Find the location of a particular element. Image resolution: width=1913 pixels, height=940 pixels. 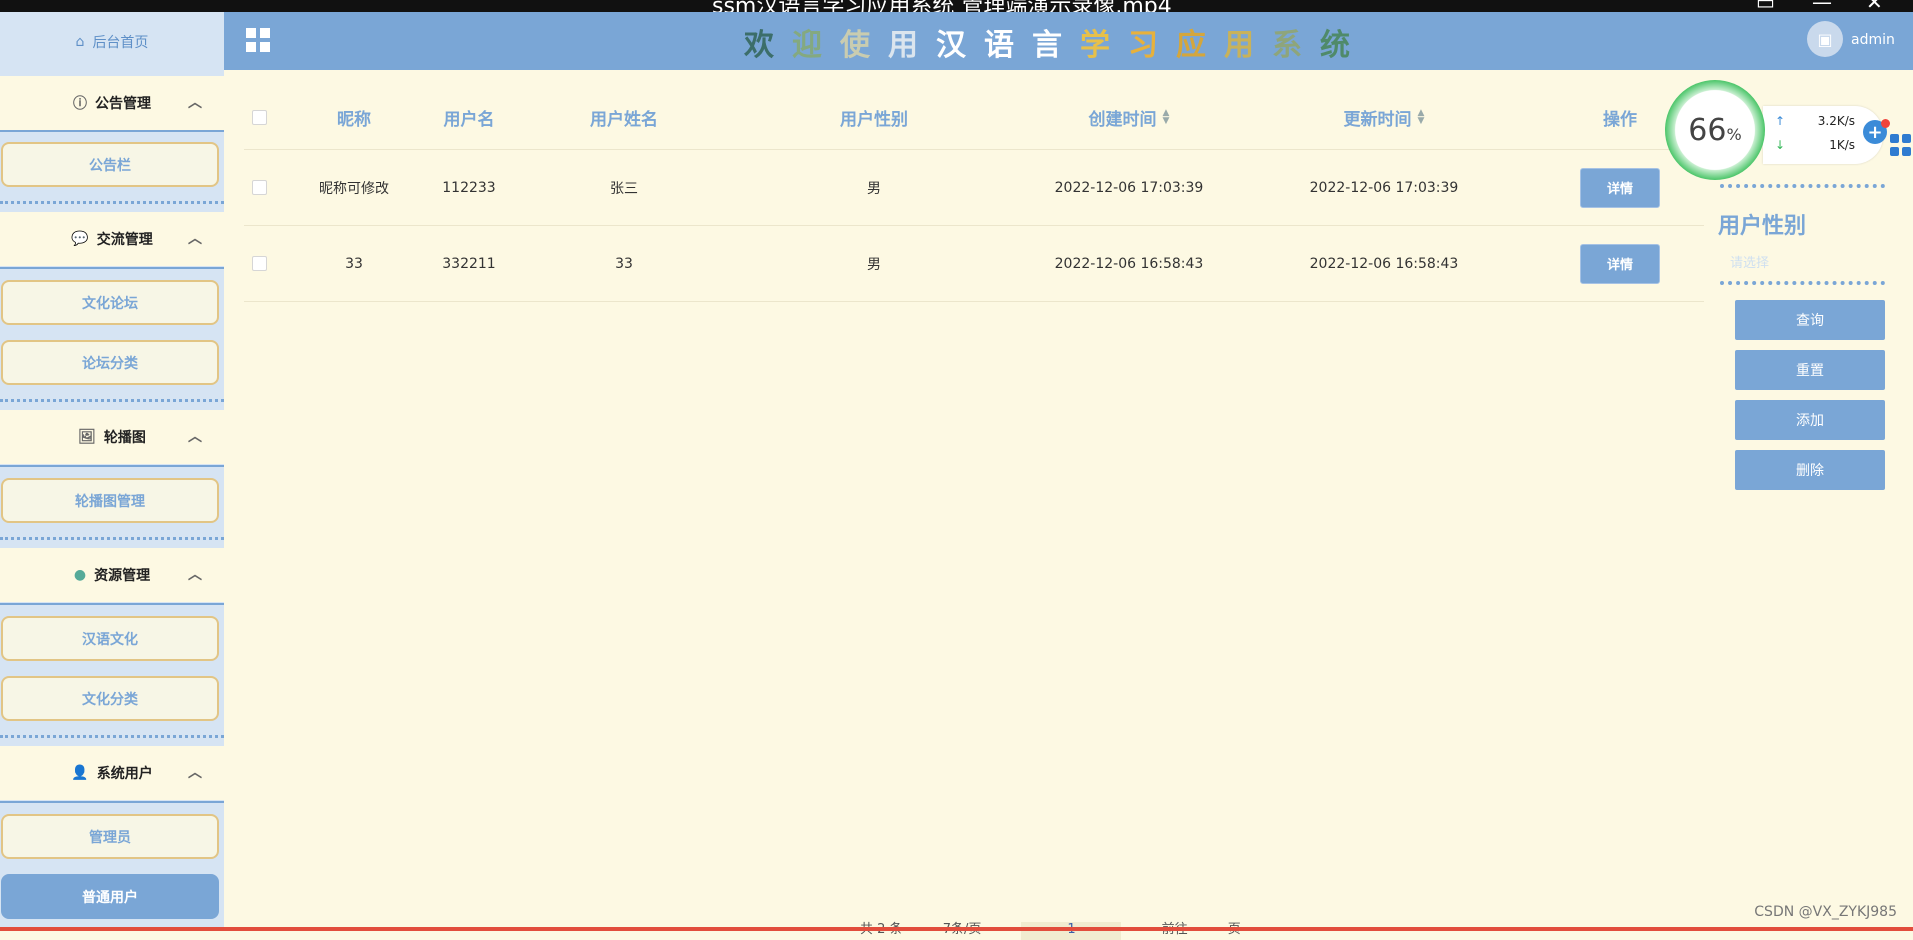

pin-icon: ● is located at coordinates (80, 575).